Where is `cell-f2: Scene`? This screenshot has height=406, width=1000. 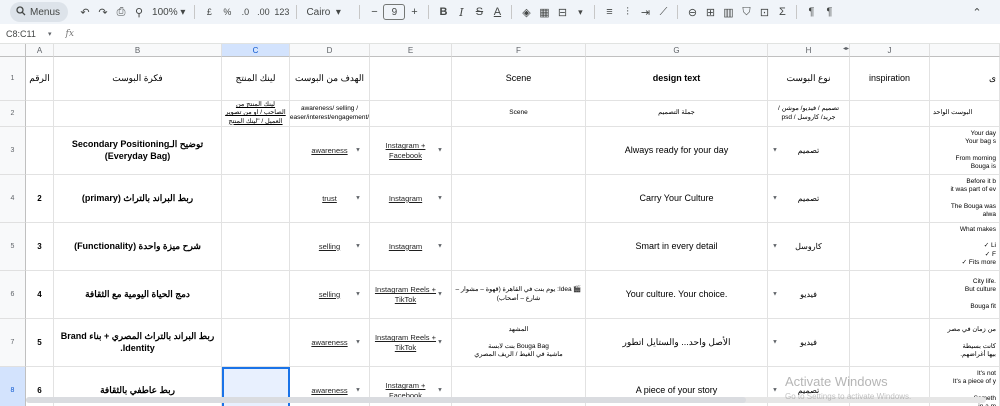
cell-f2: Scene is located at coordinates (519, 114).